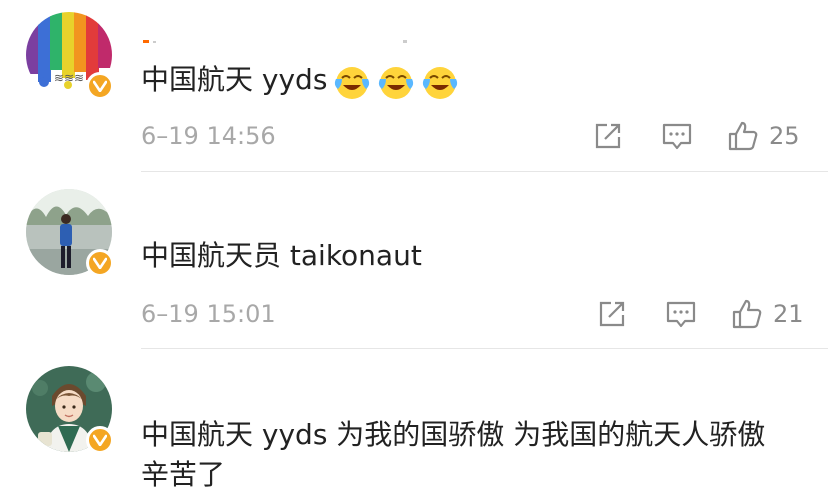  I want to click on like-count: 25, so click(784, 136).